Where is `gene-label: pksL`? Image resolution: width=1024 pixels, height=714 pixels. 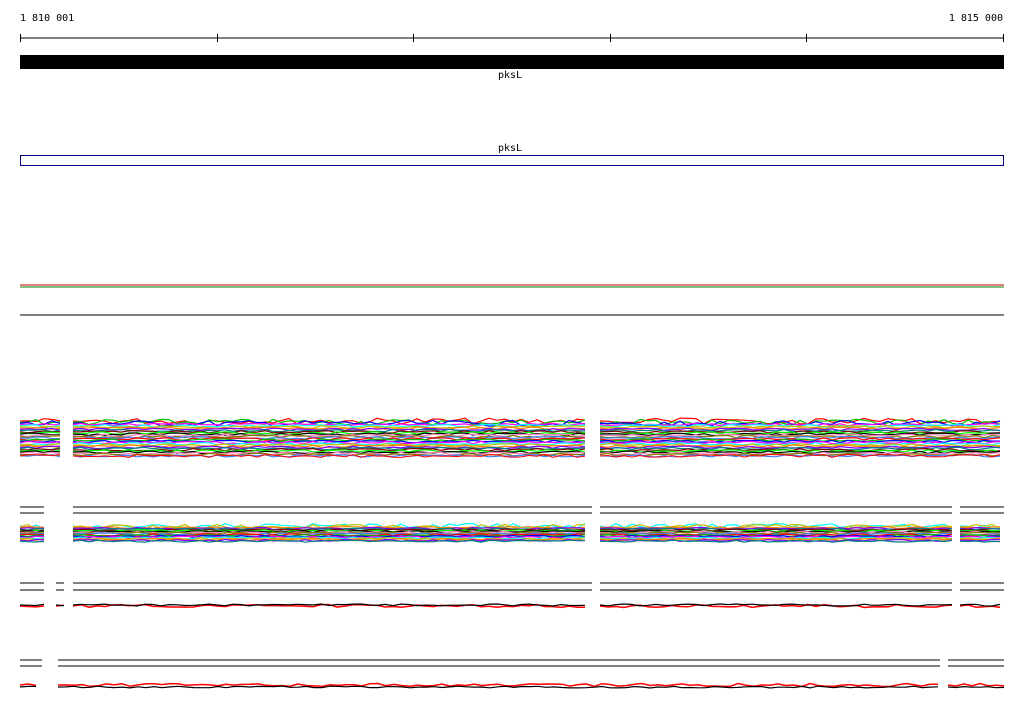
gene-label: pksL is located at coordinates (510, 75).